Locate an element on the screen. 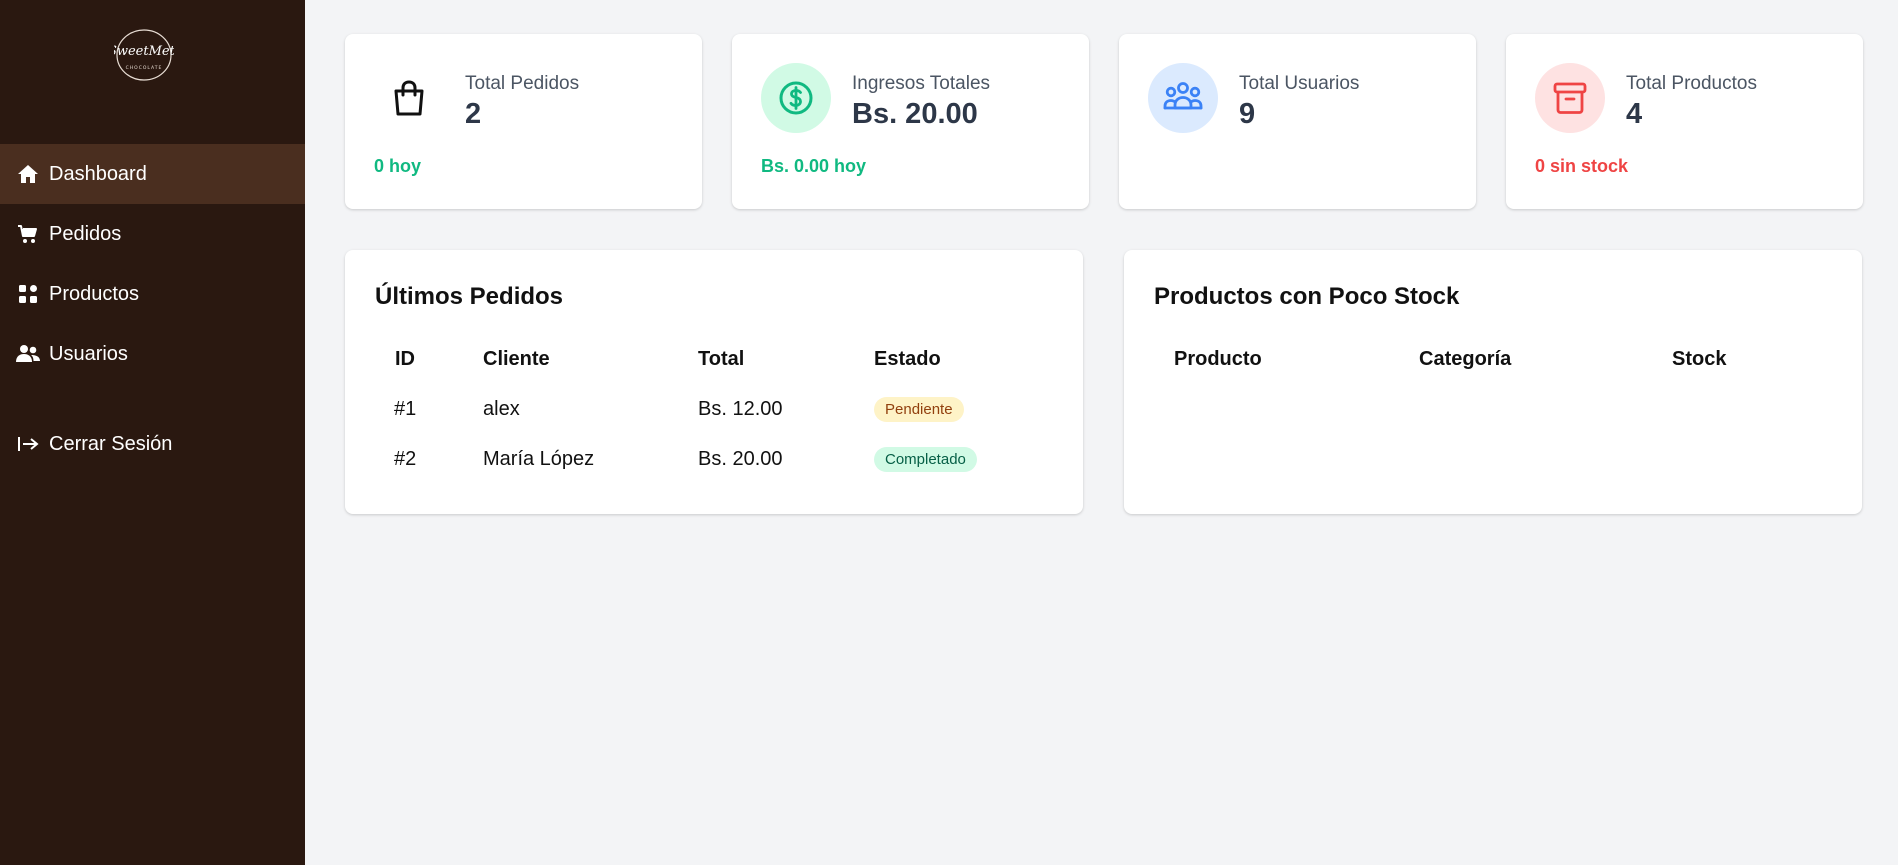  stat-card-usuarios: Total Usuarios 9 is located at coordinates (1297, 121).